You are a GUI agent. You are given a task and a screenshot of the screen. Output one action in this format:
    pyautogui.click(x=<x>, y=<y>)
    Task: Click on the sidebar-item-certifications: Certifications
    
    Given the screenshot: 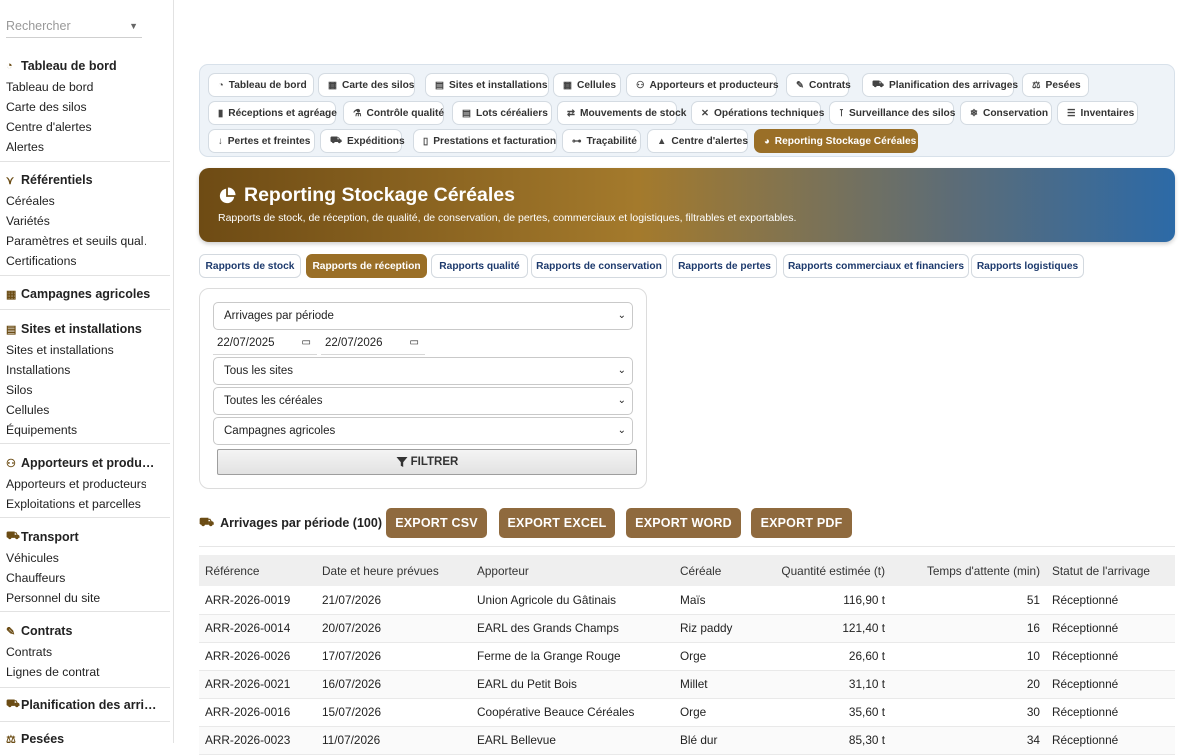 What is the action you would take?
    pyautogui.click(x=73, y=261)
    